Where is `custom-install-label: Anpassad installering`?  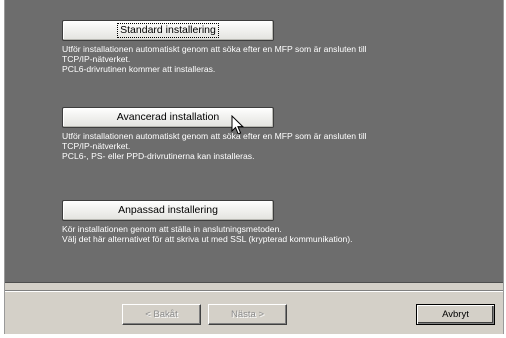 custom-install-label: Anpassad installering is located at coordinates (168, 210).